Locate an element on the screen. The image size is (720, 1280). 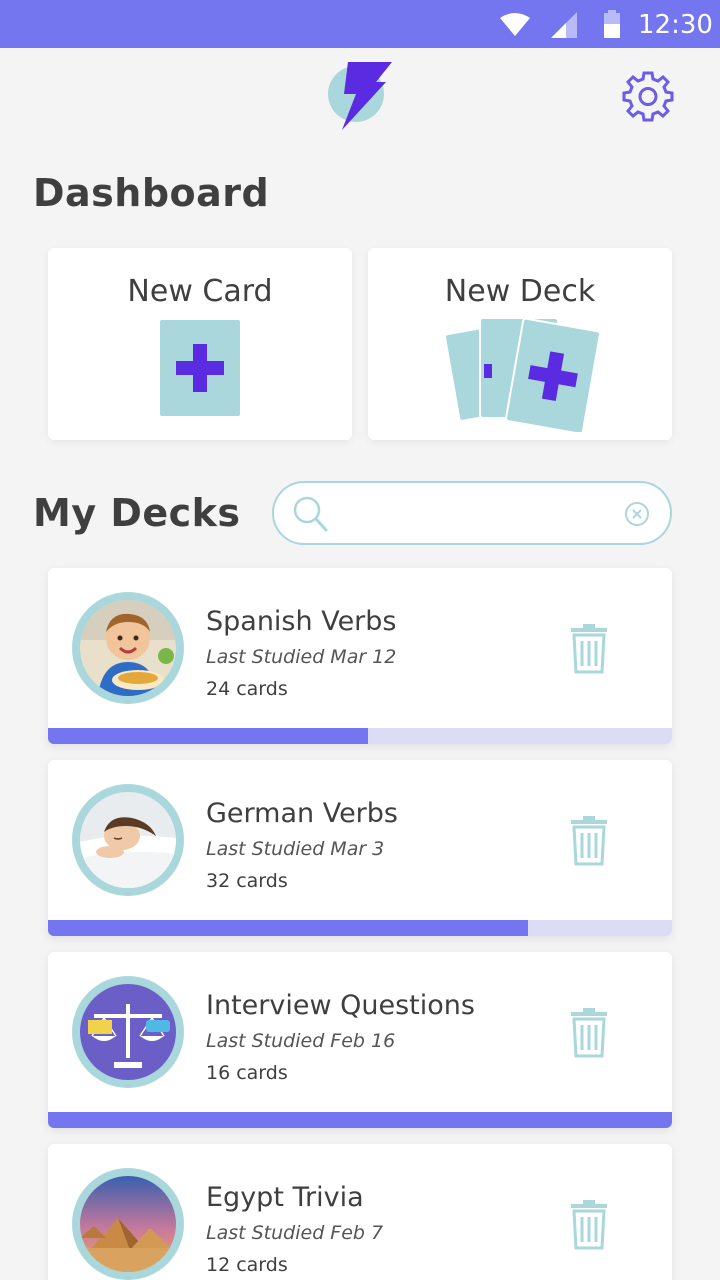
deck-card-count: 12 cards is located at coordinates (247, 1265).